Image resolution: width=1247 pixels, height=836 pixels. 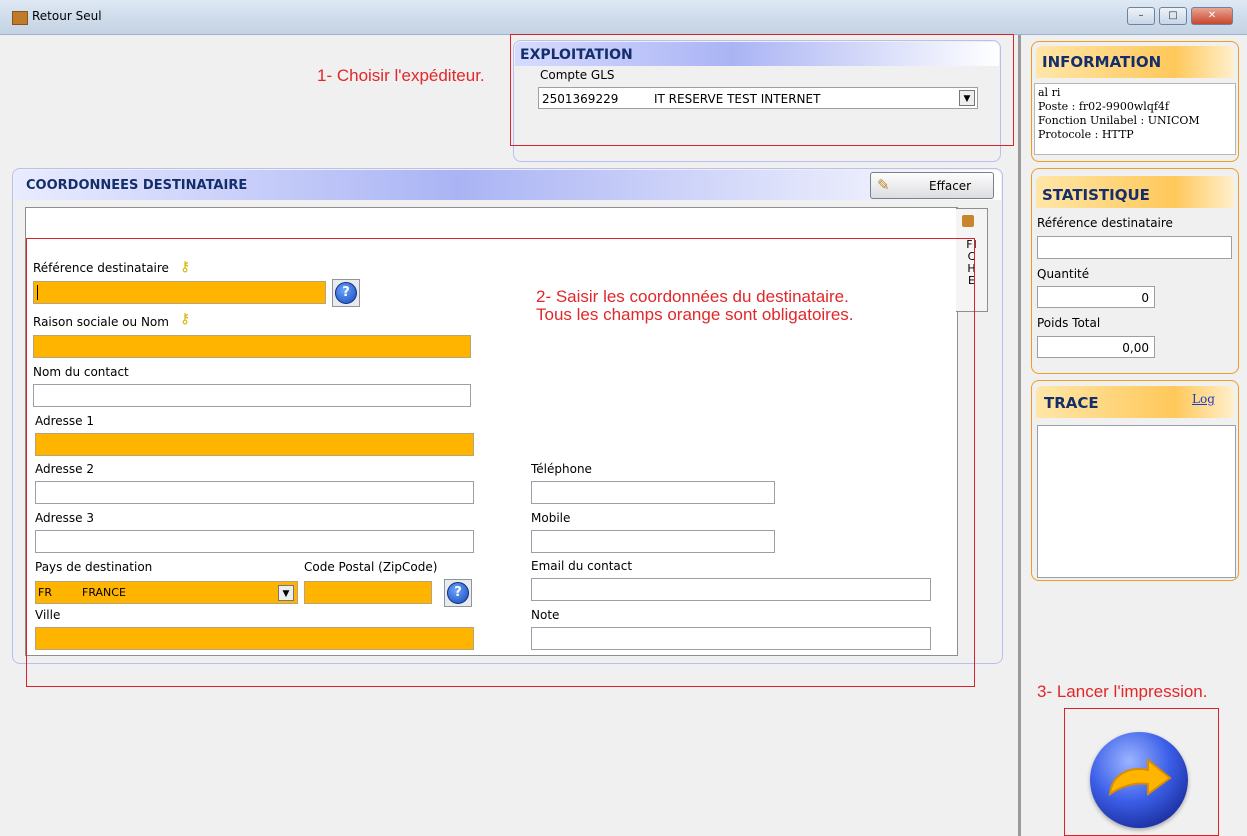 What do you see at coordinates (1135, 348) in the screenshot?
I see `stat-weight-value: 0,00` at bounding box center [1135, 348].